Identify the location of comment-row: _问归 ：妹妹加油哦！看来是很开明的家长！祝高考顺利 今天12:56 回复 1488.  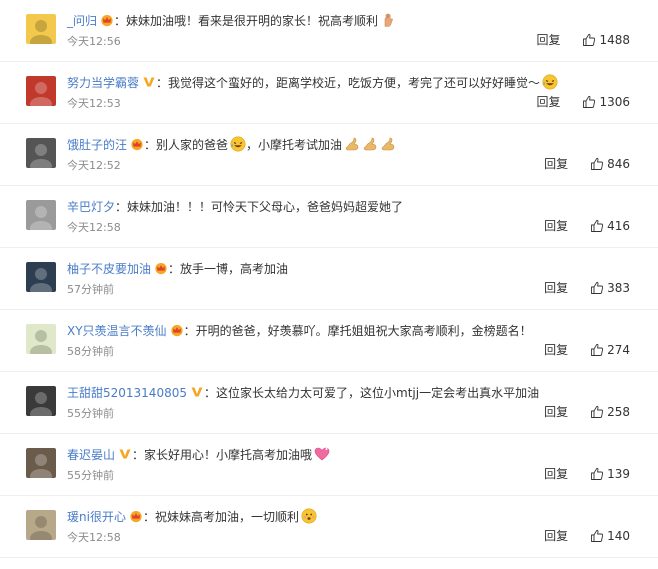
(329, 31).